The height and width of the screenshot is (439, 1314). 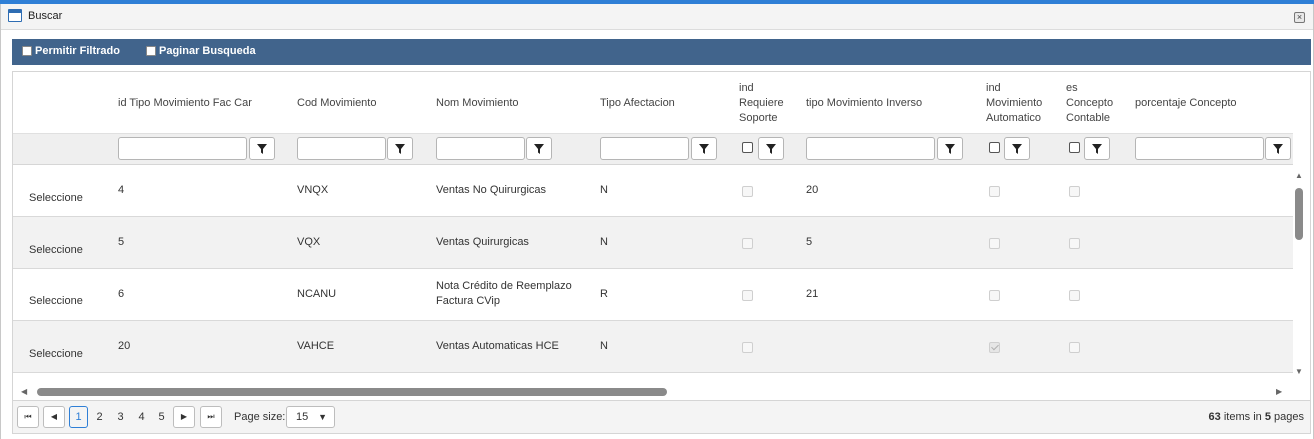 I want to click on scroll-right-icon: ▶, so click(x=1279, y=391).